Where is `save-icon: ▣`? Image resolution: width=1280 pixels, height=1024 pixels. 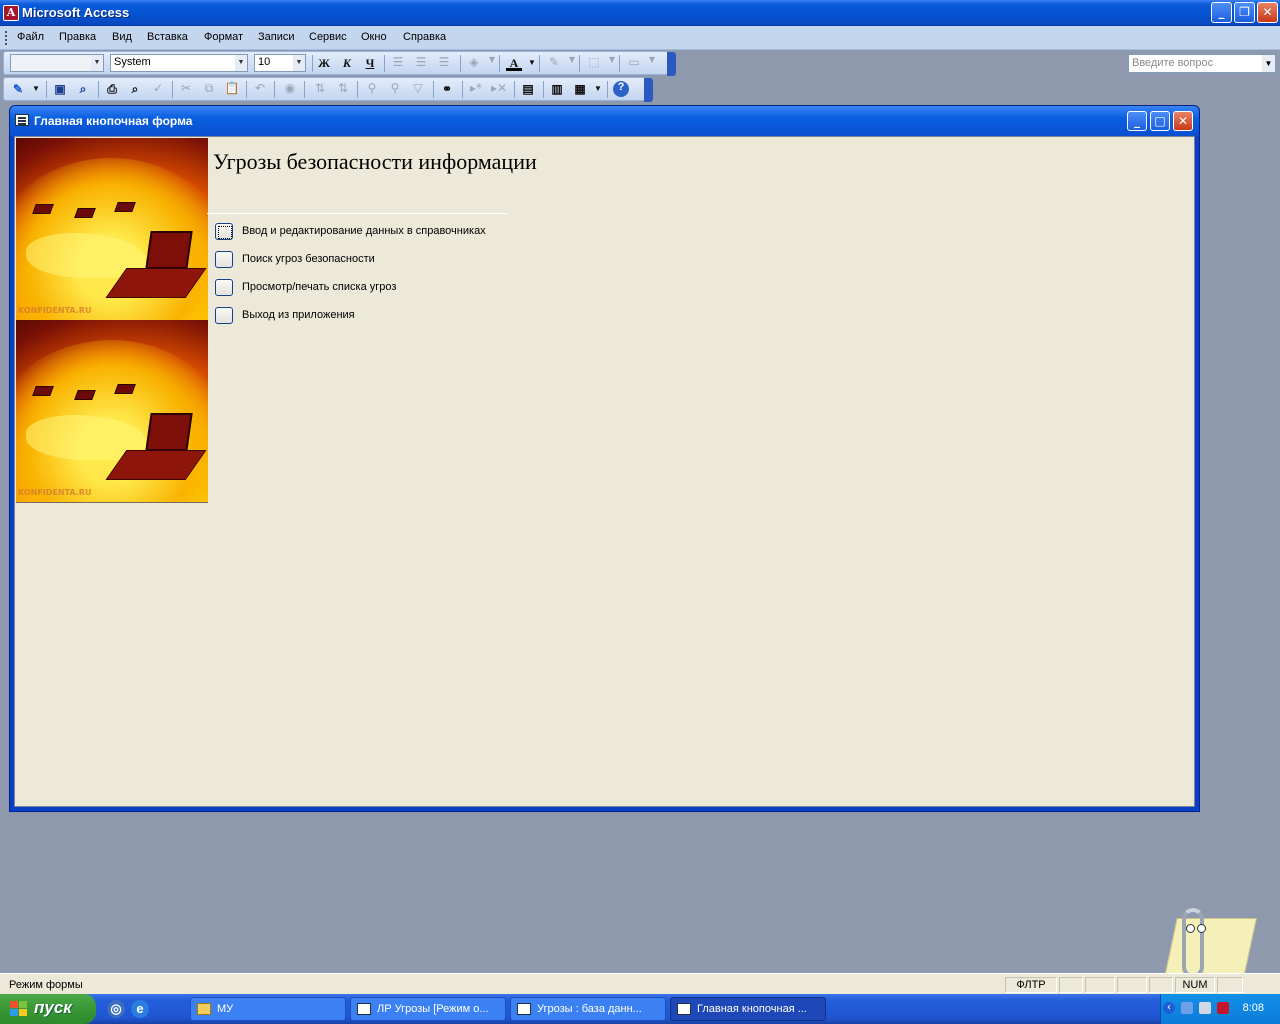 save-icon: ▣ is located at coordinates (60, 89).